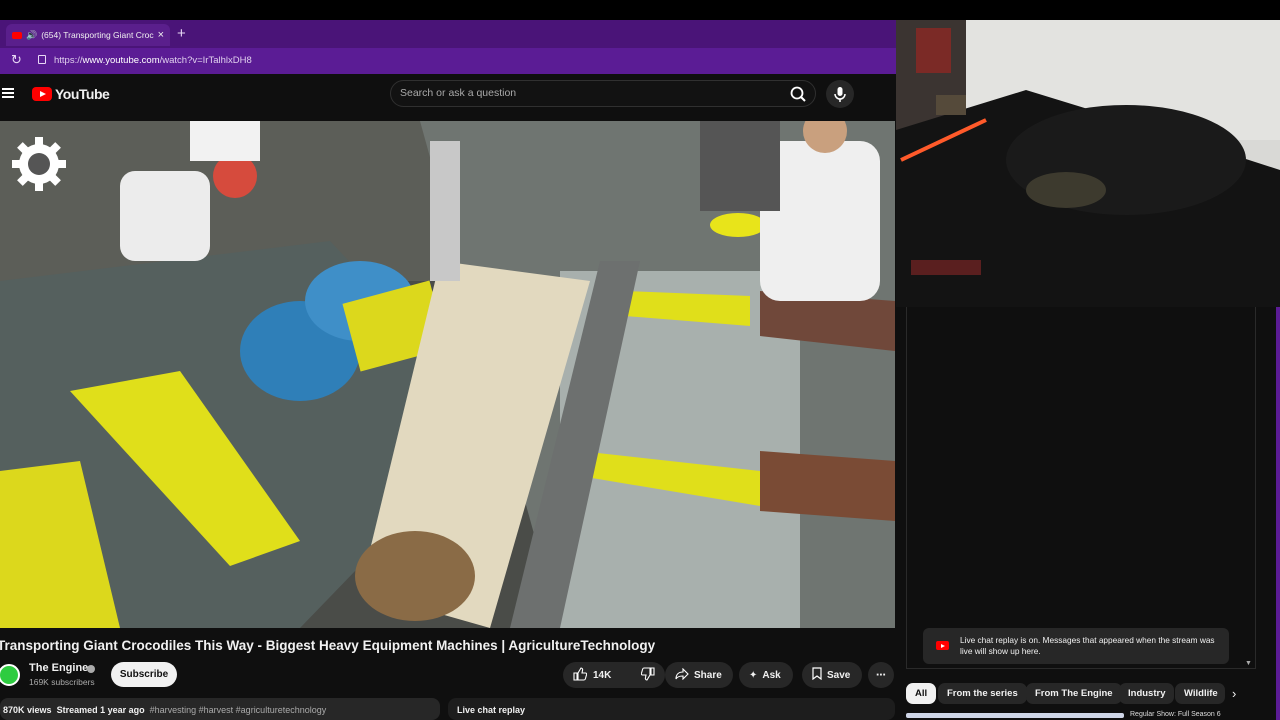 This screenshot has width=1280, height=720. What do you see at coordinates (592, 675) in the screenshot?
I see `like-button: 14K` at bounding box center [592, 675].